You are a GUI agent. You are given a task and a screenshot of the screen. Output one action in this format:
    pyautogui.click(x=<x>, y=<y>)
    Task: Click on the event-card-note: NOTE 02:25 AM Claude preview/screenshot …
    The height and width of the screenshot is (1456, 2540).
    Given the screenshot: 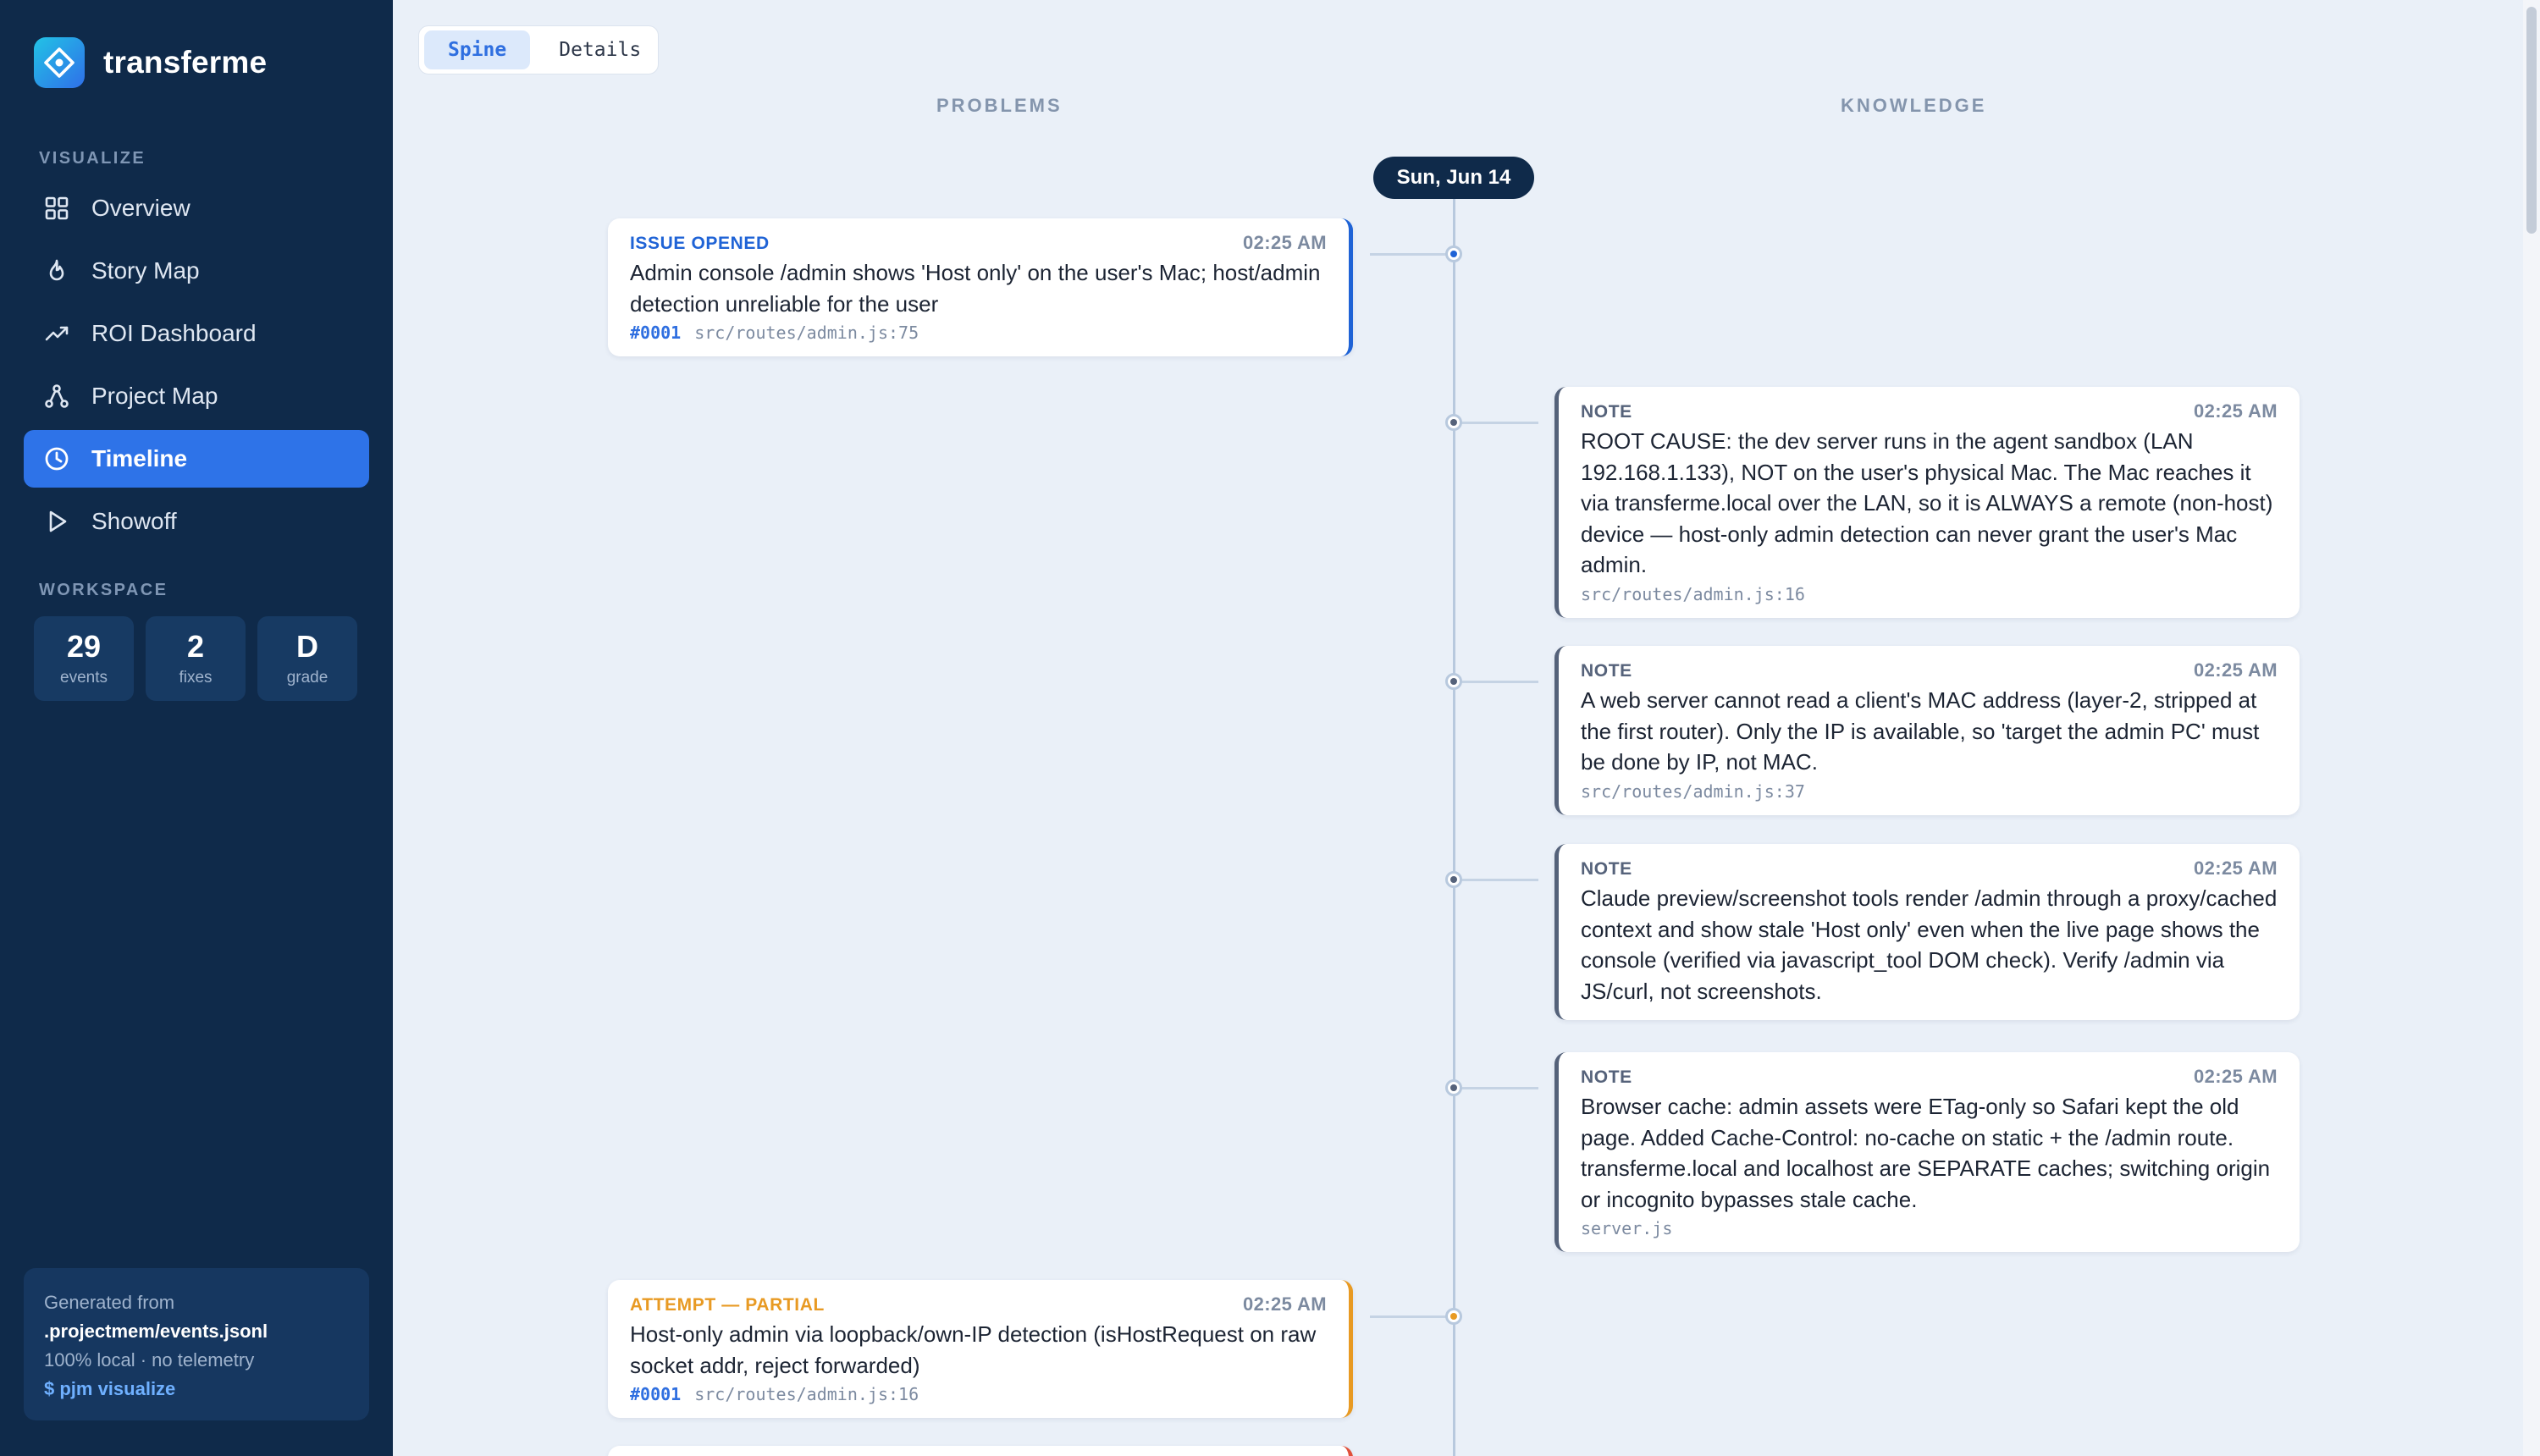 What is the action you would take?
    pyautogui.click(x=1927, y=932)
    